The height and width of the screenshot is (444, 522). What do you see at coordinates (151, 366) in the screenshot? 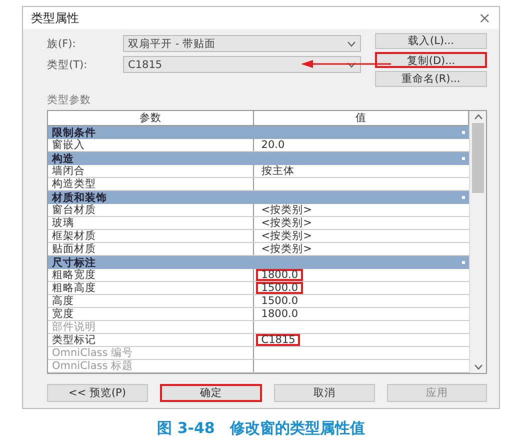
I see `parameter-name: OmniClass 标题` at bounding box center [151, 366].